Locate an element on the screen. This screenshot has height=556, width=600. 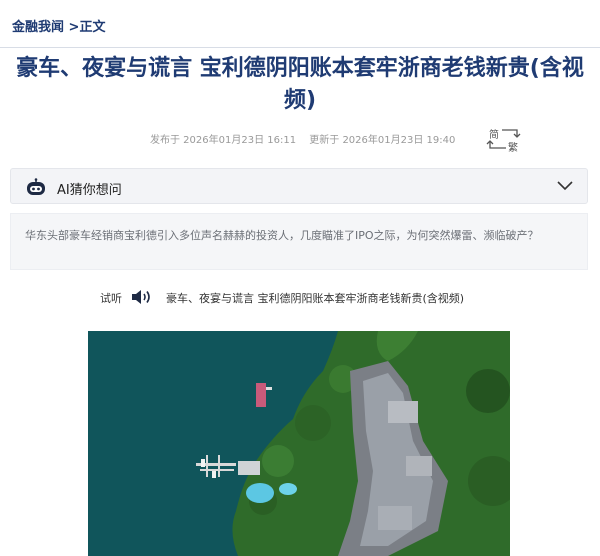
updated-time: 更新于 2026年01月23日 19:40 is located at coordinates (382, 140).